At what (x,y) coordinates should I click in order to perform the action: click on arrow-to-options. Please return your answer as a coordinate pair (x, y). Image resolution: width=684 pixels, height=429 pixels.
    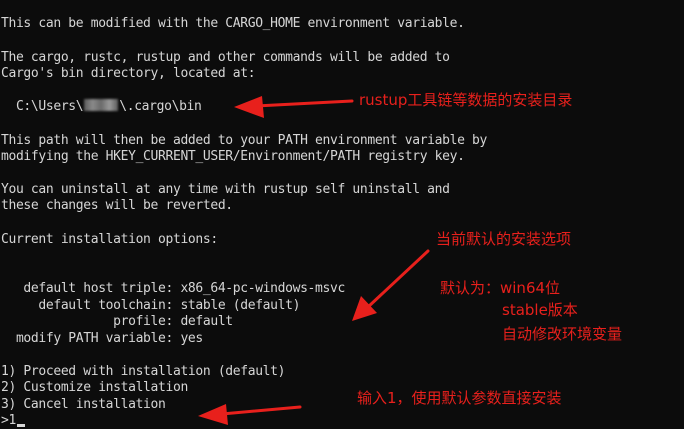
    Looking at the image, I should click on (398, 279).